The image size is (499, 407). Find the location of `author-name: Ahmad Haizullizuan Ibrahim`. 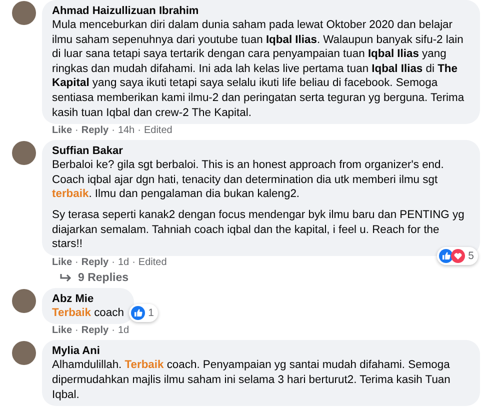

author-name: Ahmad Haizullizuan Ibrahim is located at coordinates (261, 11).